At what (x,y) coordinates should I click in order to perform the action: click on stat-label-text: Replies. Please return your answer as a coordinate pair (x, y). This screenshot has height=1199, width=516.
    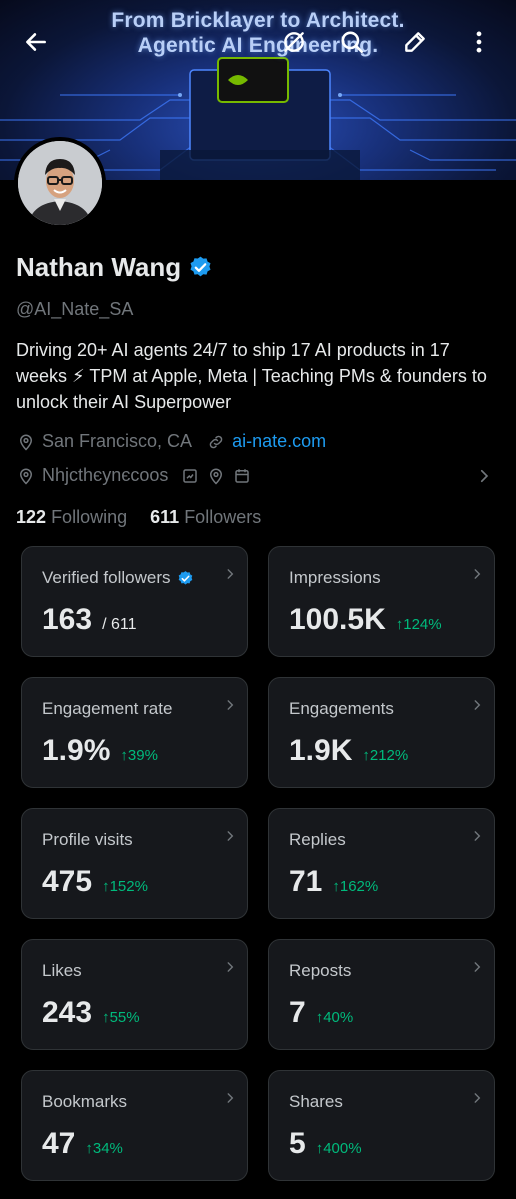
    Looking at the image, I should click on (317, 839).